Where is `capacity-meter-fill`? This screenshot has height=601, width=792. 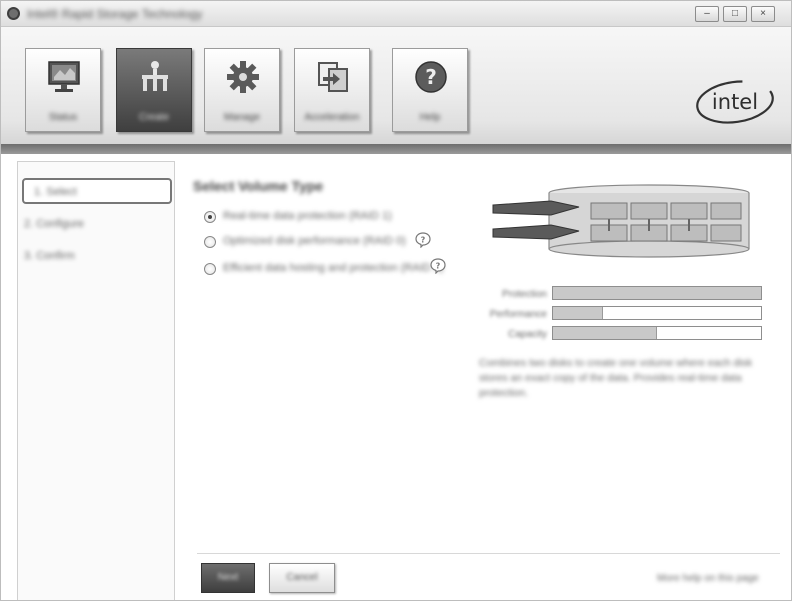 capacity-meter-fill is located at coordinates (605, 333).